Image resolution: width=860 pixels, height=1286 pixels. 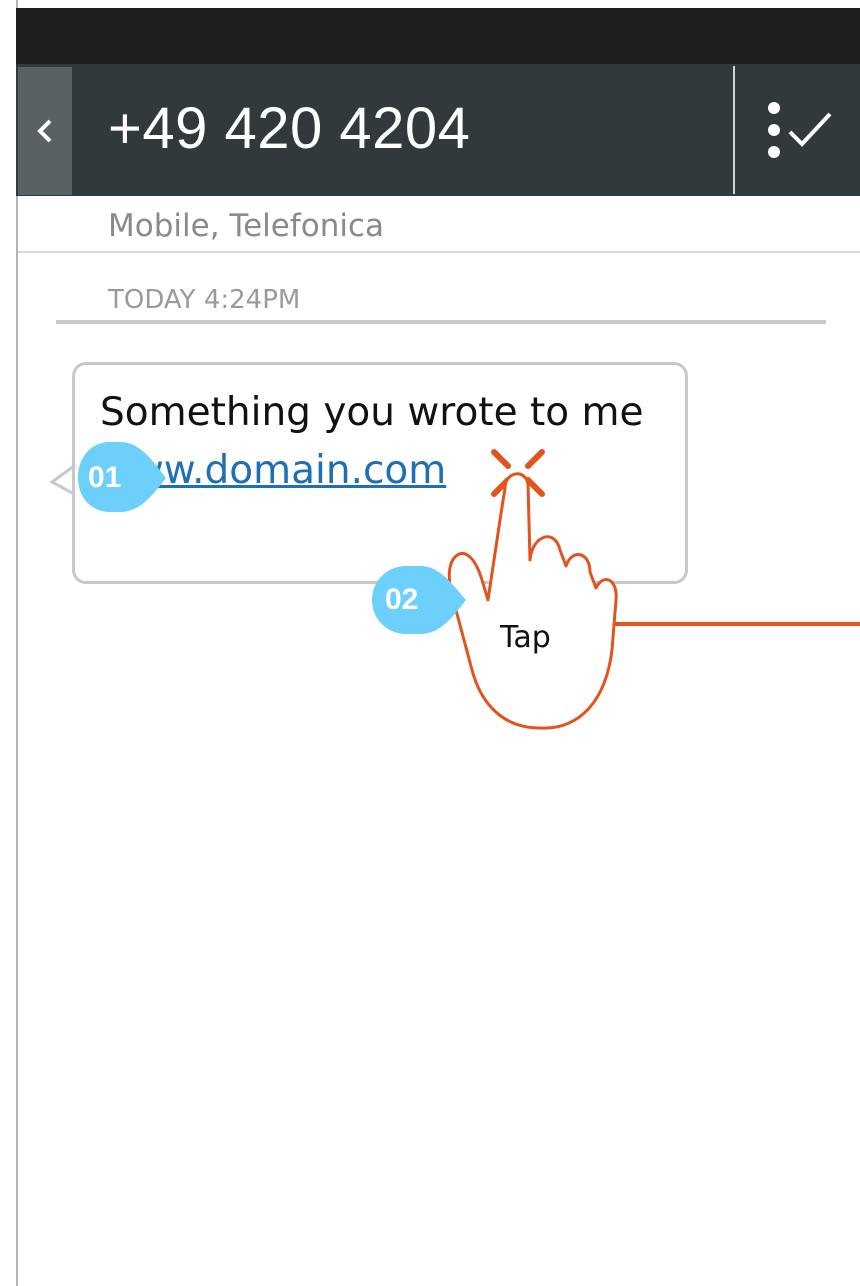 I want to click on badge-01-label: 01, so click(x=105, y=477).